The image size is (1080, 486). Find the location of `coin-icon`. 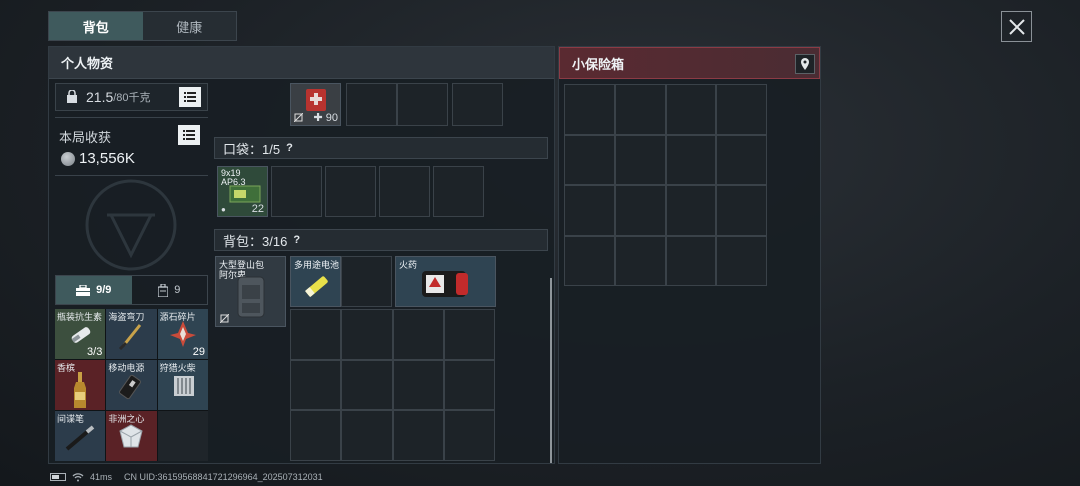

coin-icon is located at coordinates (68, 158).